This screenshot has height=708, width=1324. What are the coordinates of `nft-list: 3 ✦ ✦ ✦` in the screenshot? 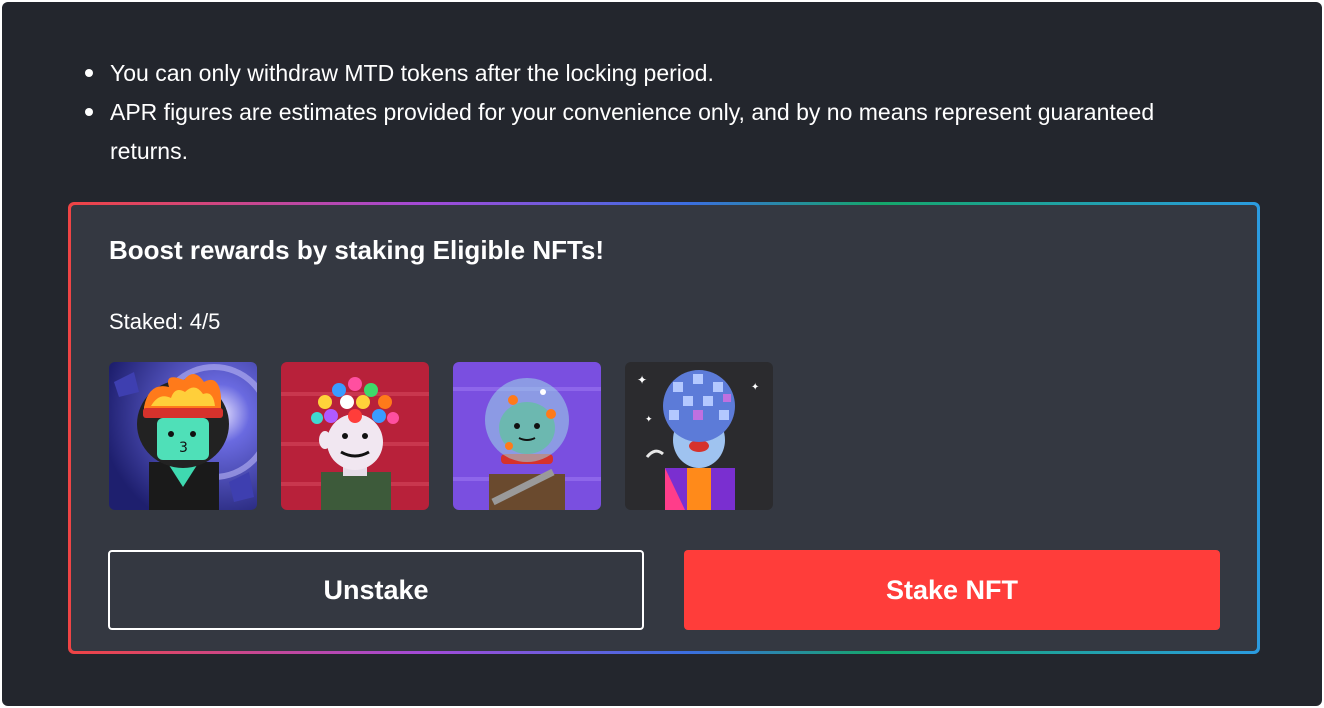 It's located at (441, 436).